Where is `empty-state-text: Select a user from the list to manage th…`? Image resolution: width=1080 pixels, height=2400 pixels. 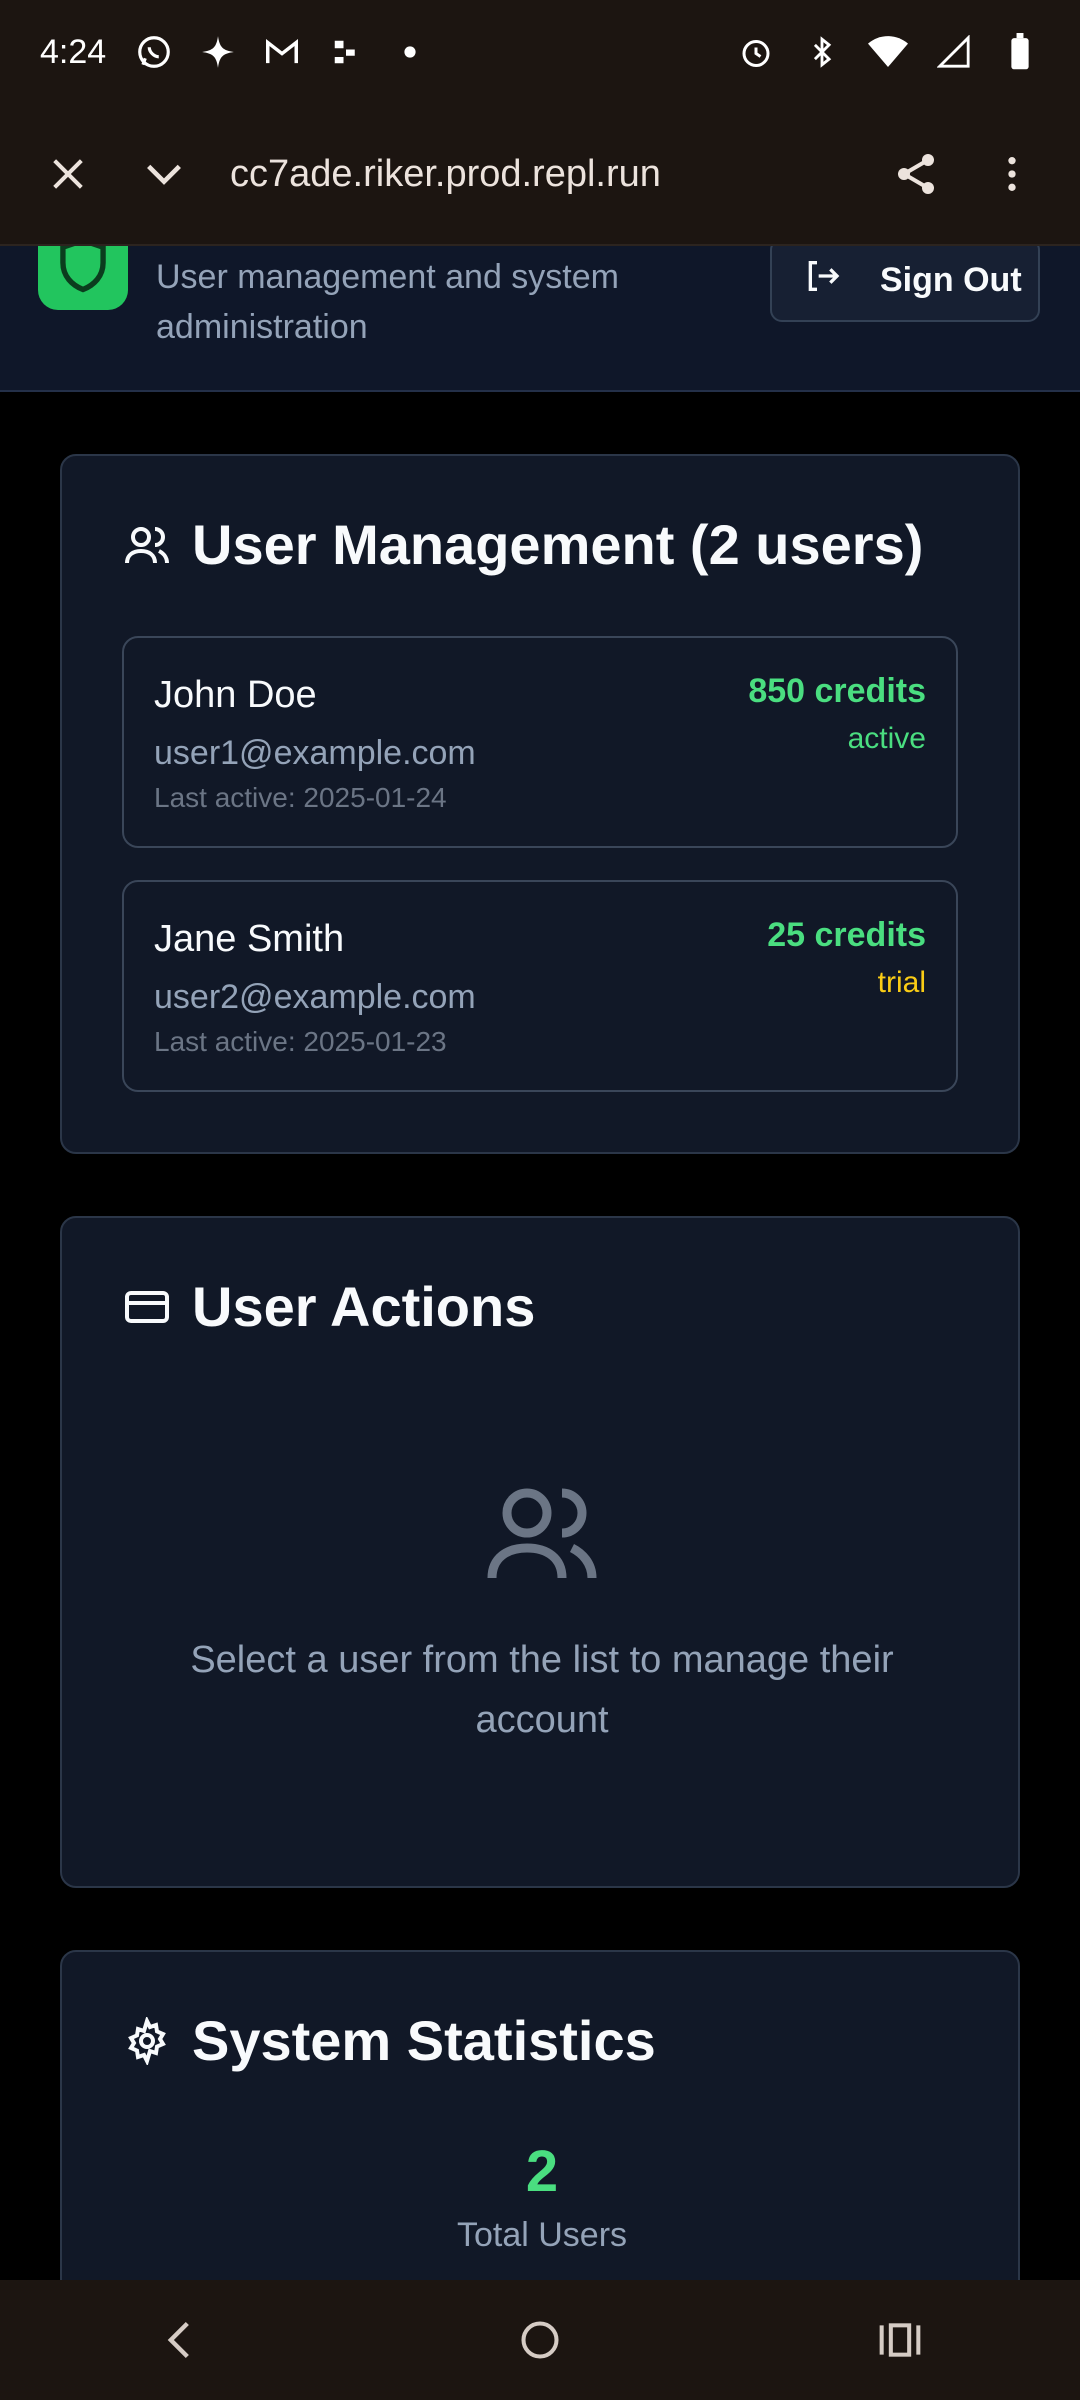 empty-state-text: Select a user from the list to manage th… is located at coordinates (542, 1690).